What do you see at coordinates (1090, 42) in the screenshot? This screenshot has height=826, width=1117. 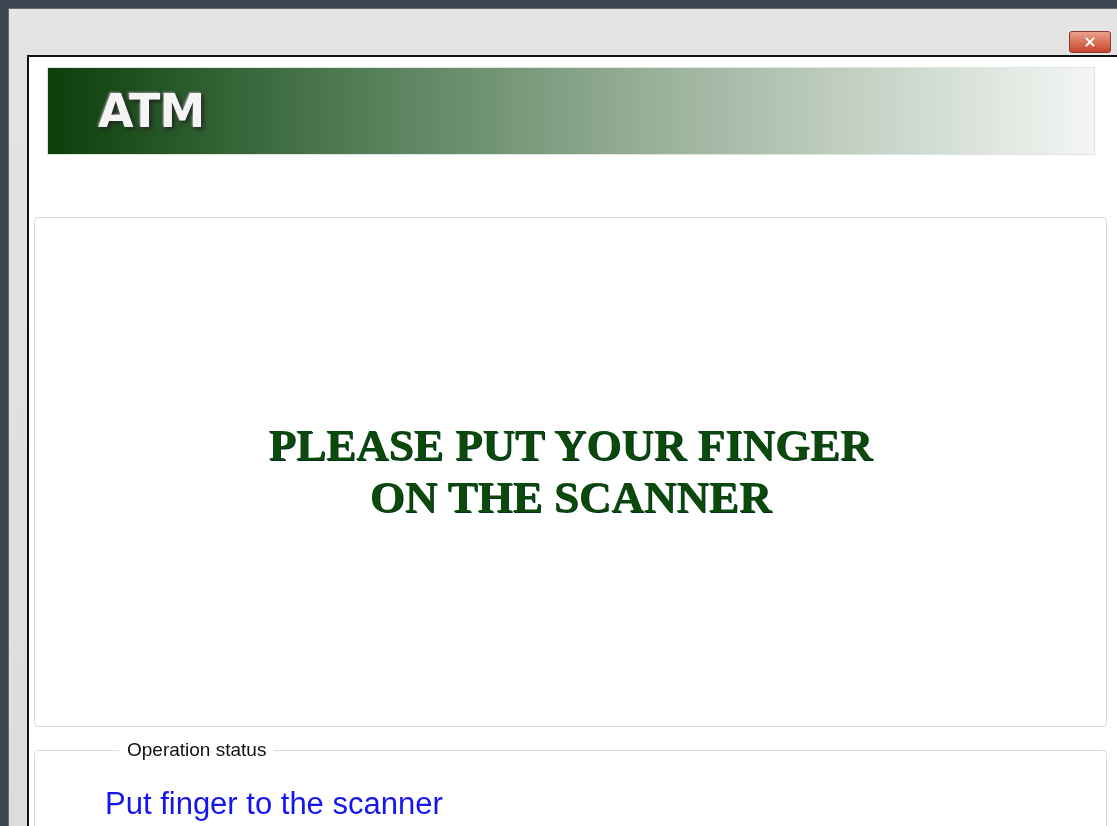 I see `close-button: ×` at bounding box center [1090, 42].